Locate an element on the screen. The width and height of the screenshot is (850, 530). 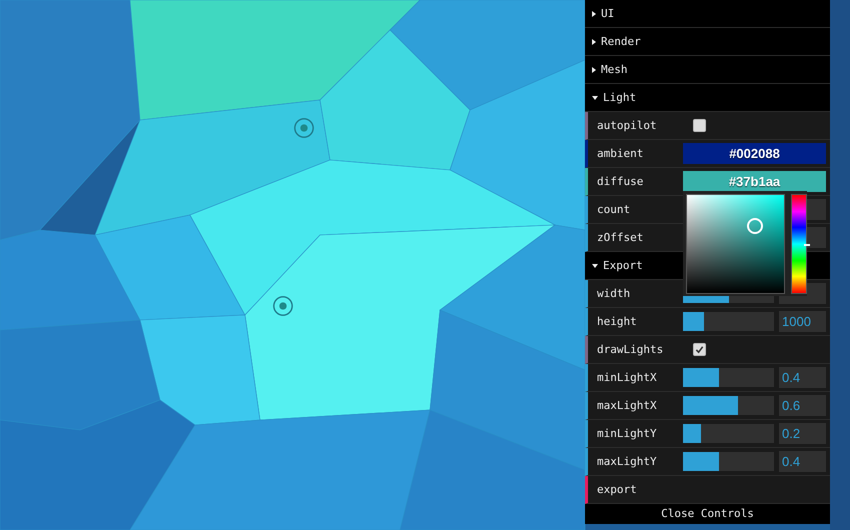
hue-bar is located at coordinates (799, 244).